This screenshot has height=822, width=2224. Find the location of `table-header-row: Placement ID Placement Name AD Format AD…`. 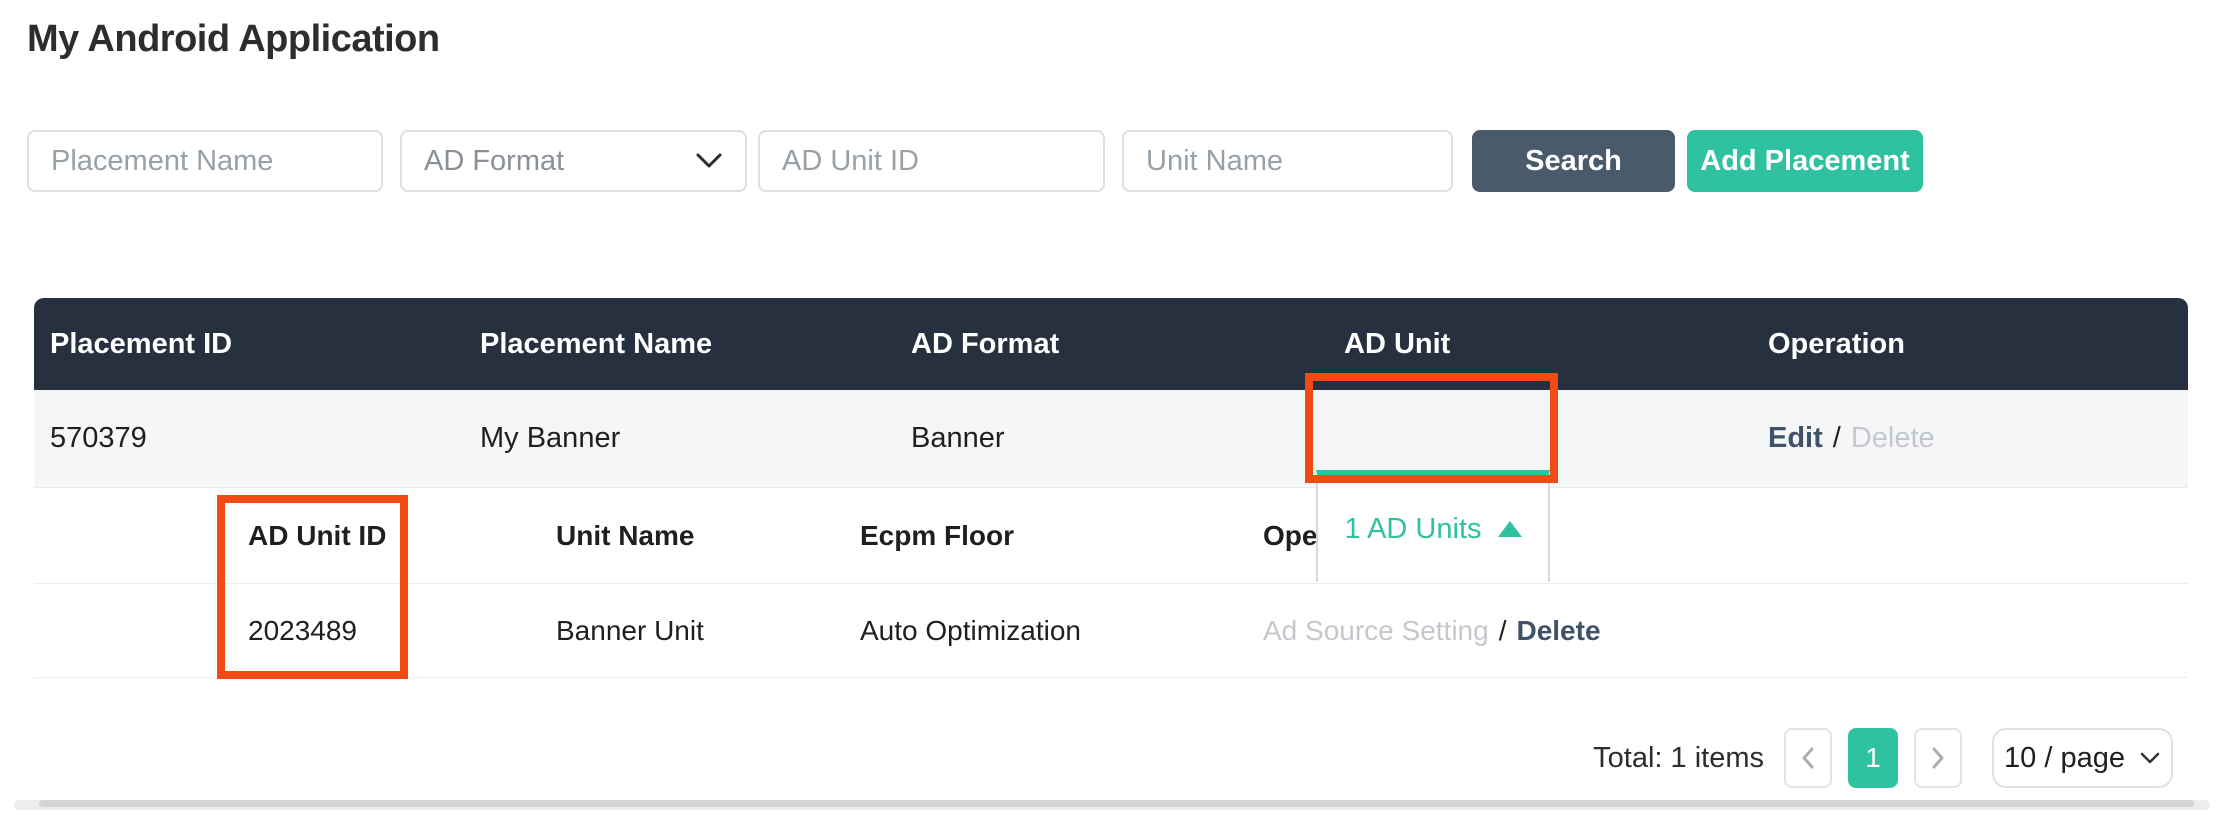

table-header-row: Placement ID Placement Name AD Format AD… is located at coordinates (1111, 344).